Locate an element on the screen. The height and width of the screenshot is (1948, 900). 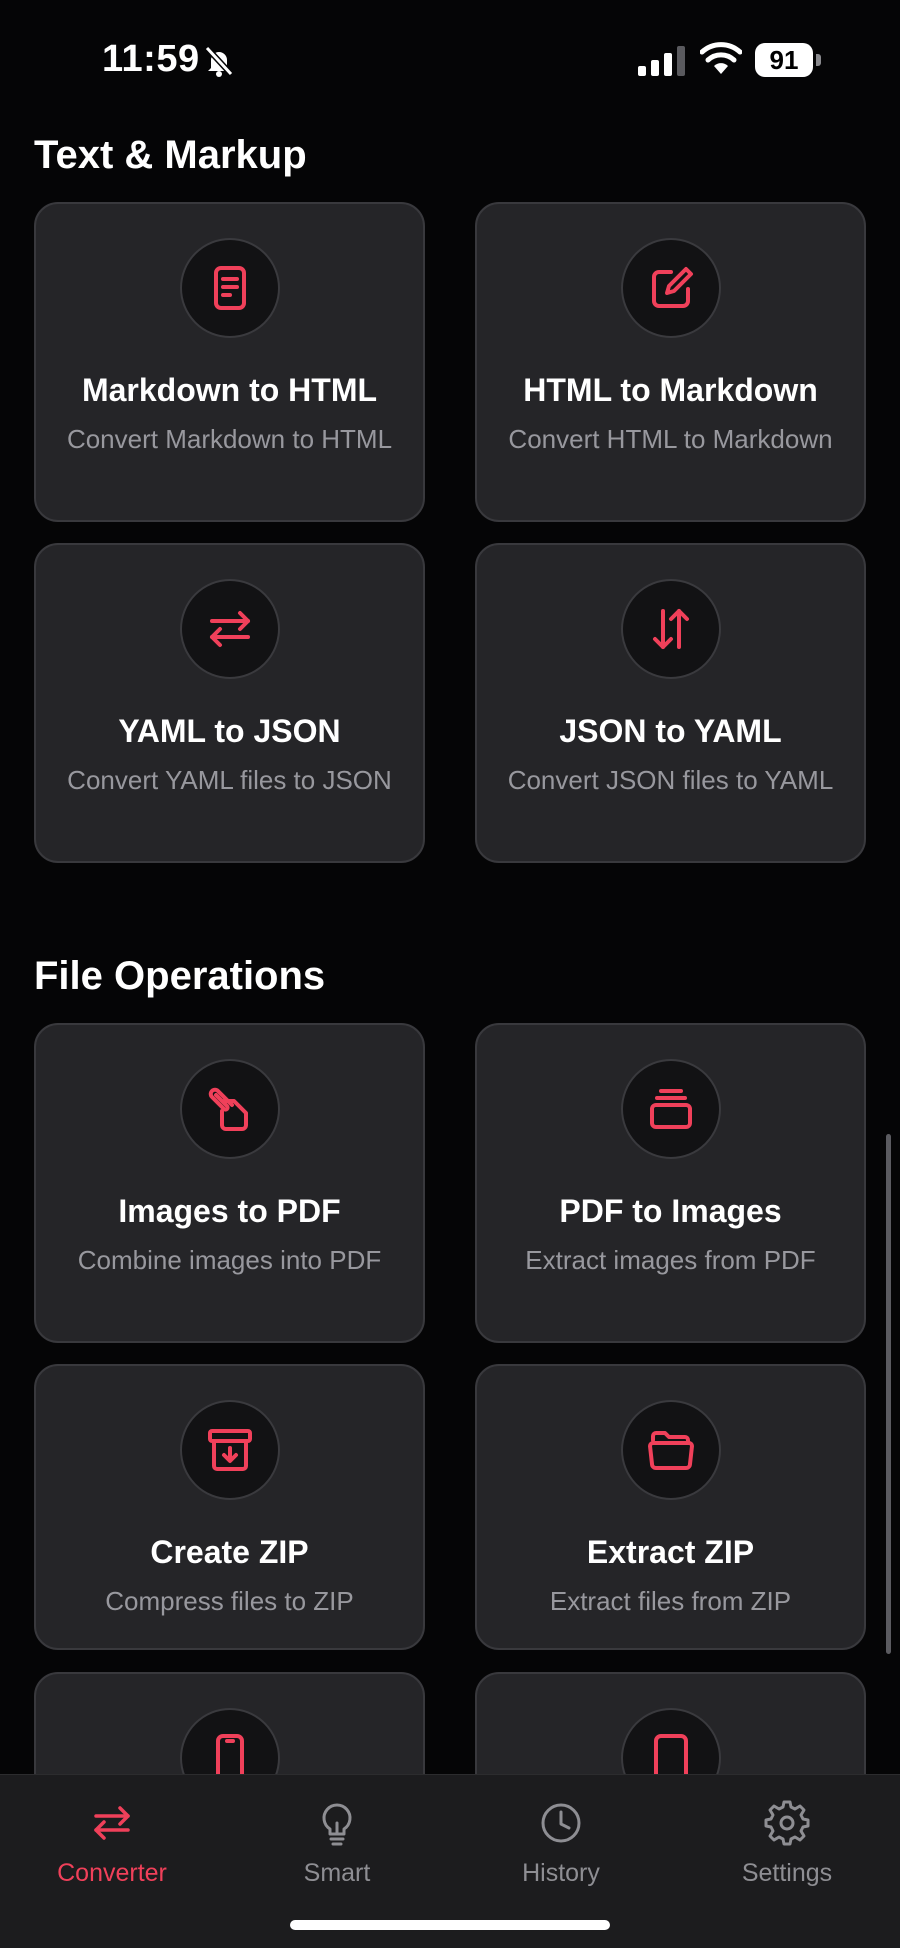
card-images-to-pdf: Images to PDF Combine images into PDF is located at coordinates (229, 1183).